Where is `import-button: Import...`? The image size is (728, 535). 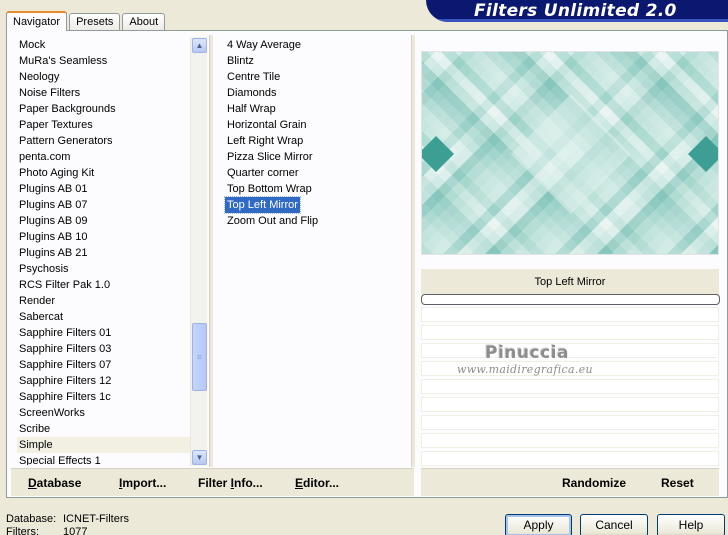
import-button: Import... is located at coordinates (142, 483).